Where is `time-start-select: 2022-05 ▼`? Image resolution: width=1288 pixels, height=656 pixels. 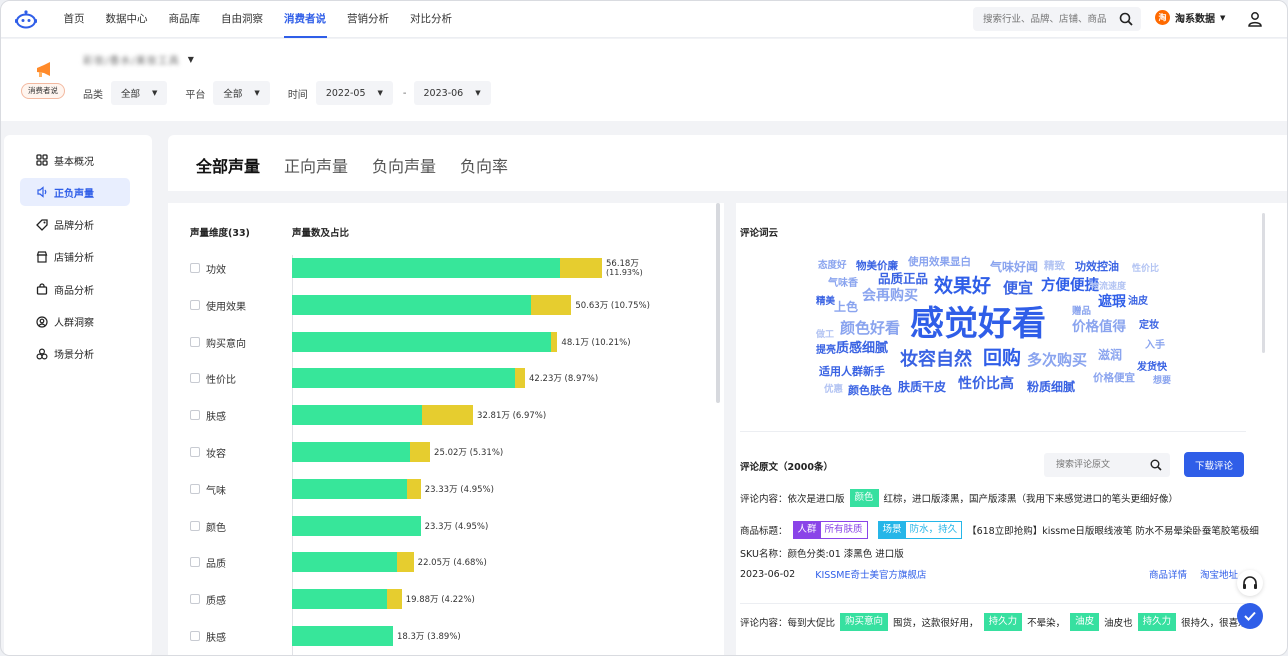 time-start-select: 2022-05 ▼ is located at coordinates (354, 93).